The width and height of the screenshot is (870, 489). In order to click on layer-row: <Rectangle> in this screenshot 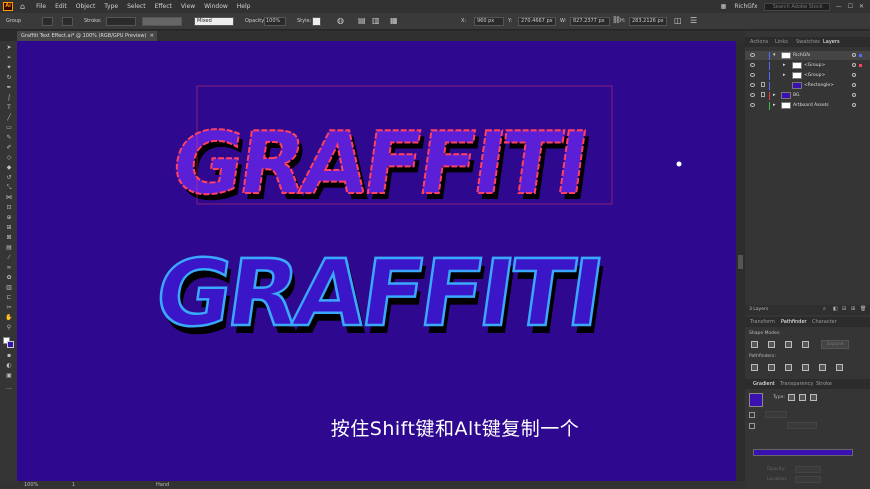, I will do `click(807, 85)`.